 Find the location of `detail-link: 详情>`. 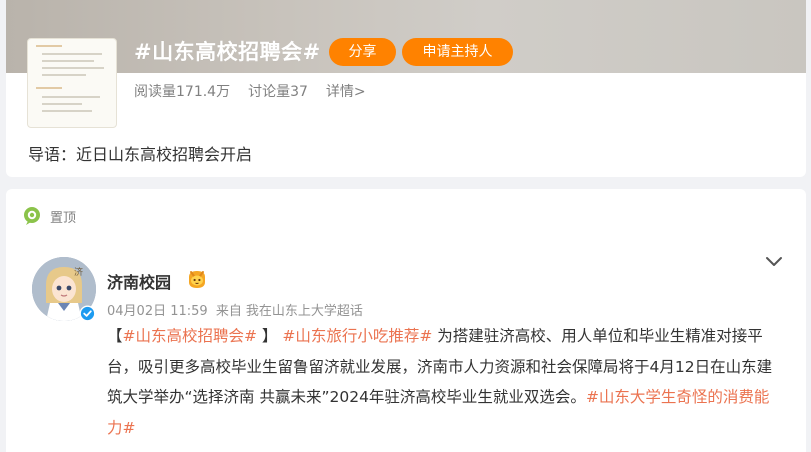

detail-link: 详情> is located at coordinates (346, 91).